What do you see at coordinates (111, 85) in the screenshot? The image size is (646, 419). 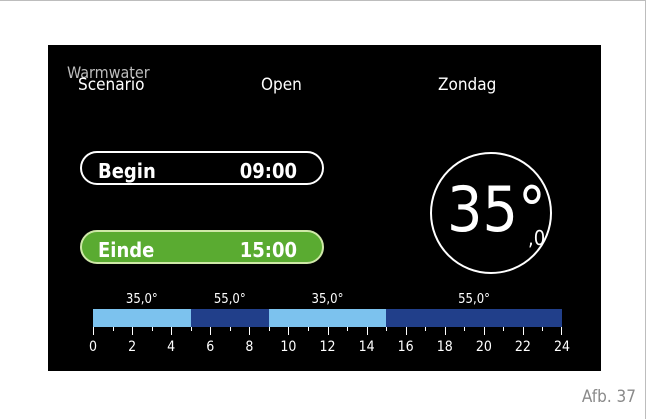 I see `scenario-label: Scenario` at bounding box center [111, 85].